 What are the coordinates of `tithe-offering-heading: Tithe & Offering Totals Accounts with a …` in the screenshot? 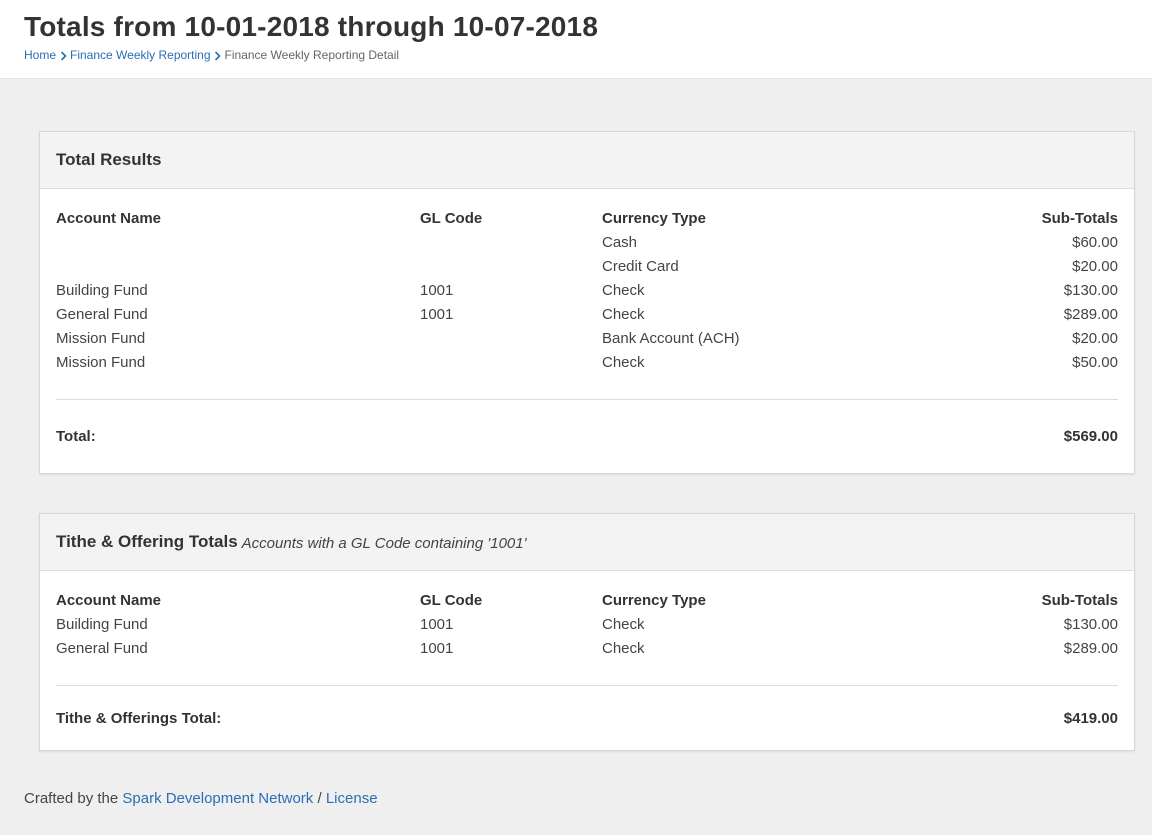 It's located at (587, 542).